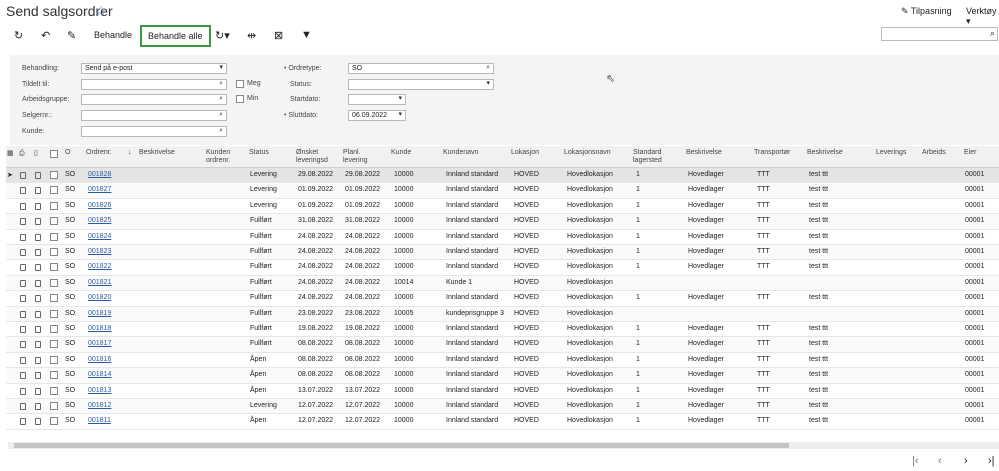 Image resolution: width=999 pixels, height=471 pixels. I want to click on col-warehouse-description: Beskrivelse, so click(704, 153).